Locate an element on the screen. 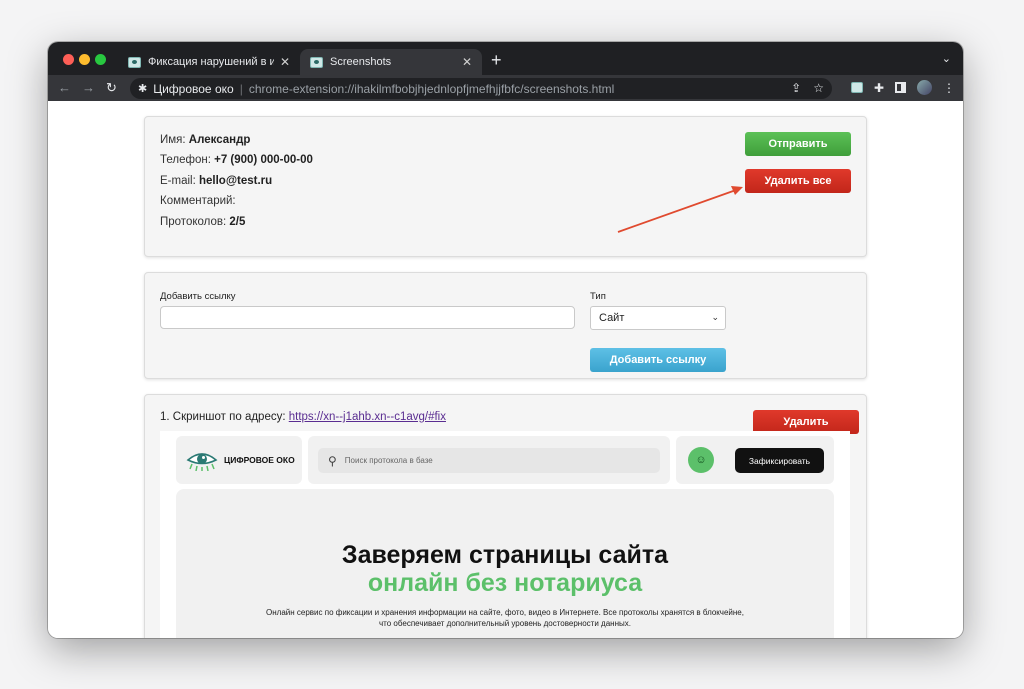  toolbar-actions: ✚ ⋮ is located at coordinates (902, 87).